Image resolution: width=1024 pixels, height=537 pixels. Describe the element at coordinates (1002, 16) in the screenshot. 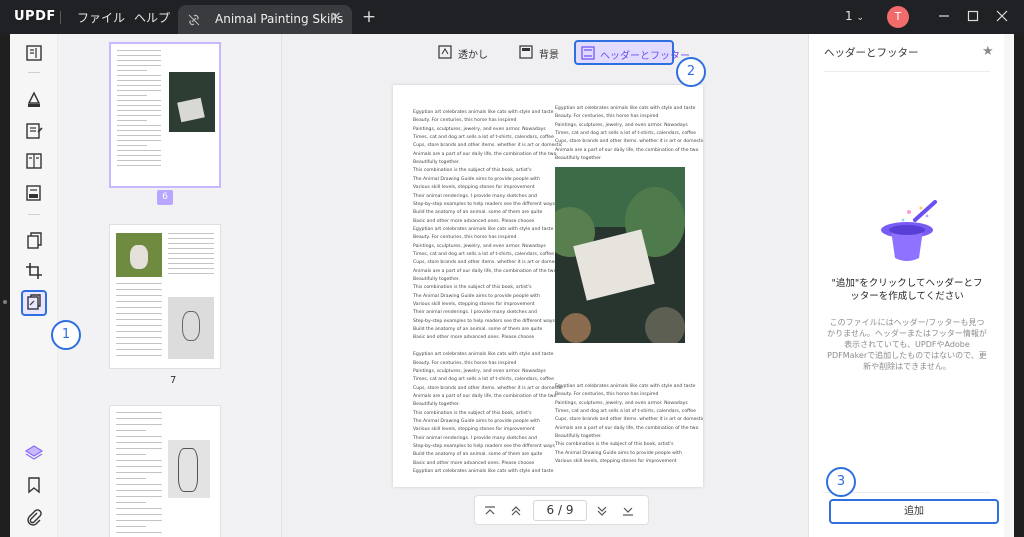

I see `close-window-icon` at that location.